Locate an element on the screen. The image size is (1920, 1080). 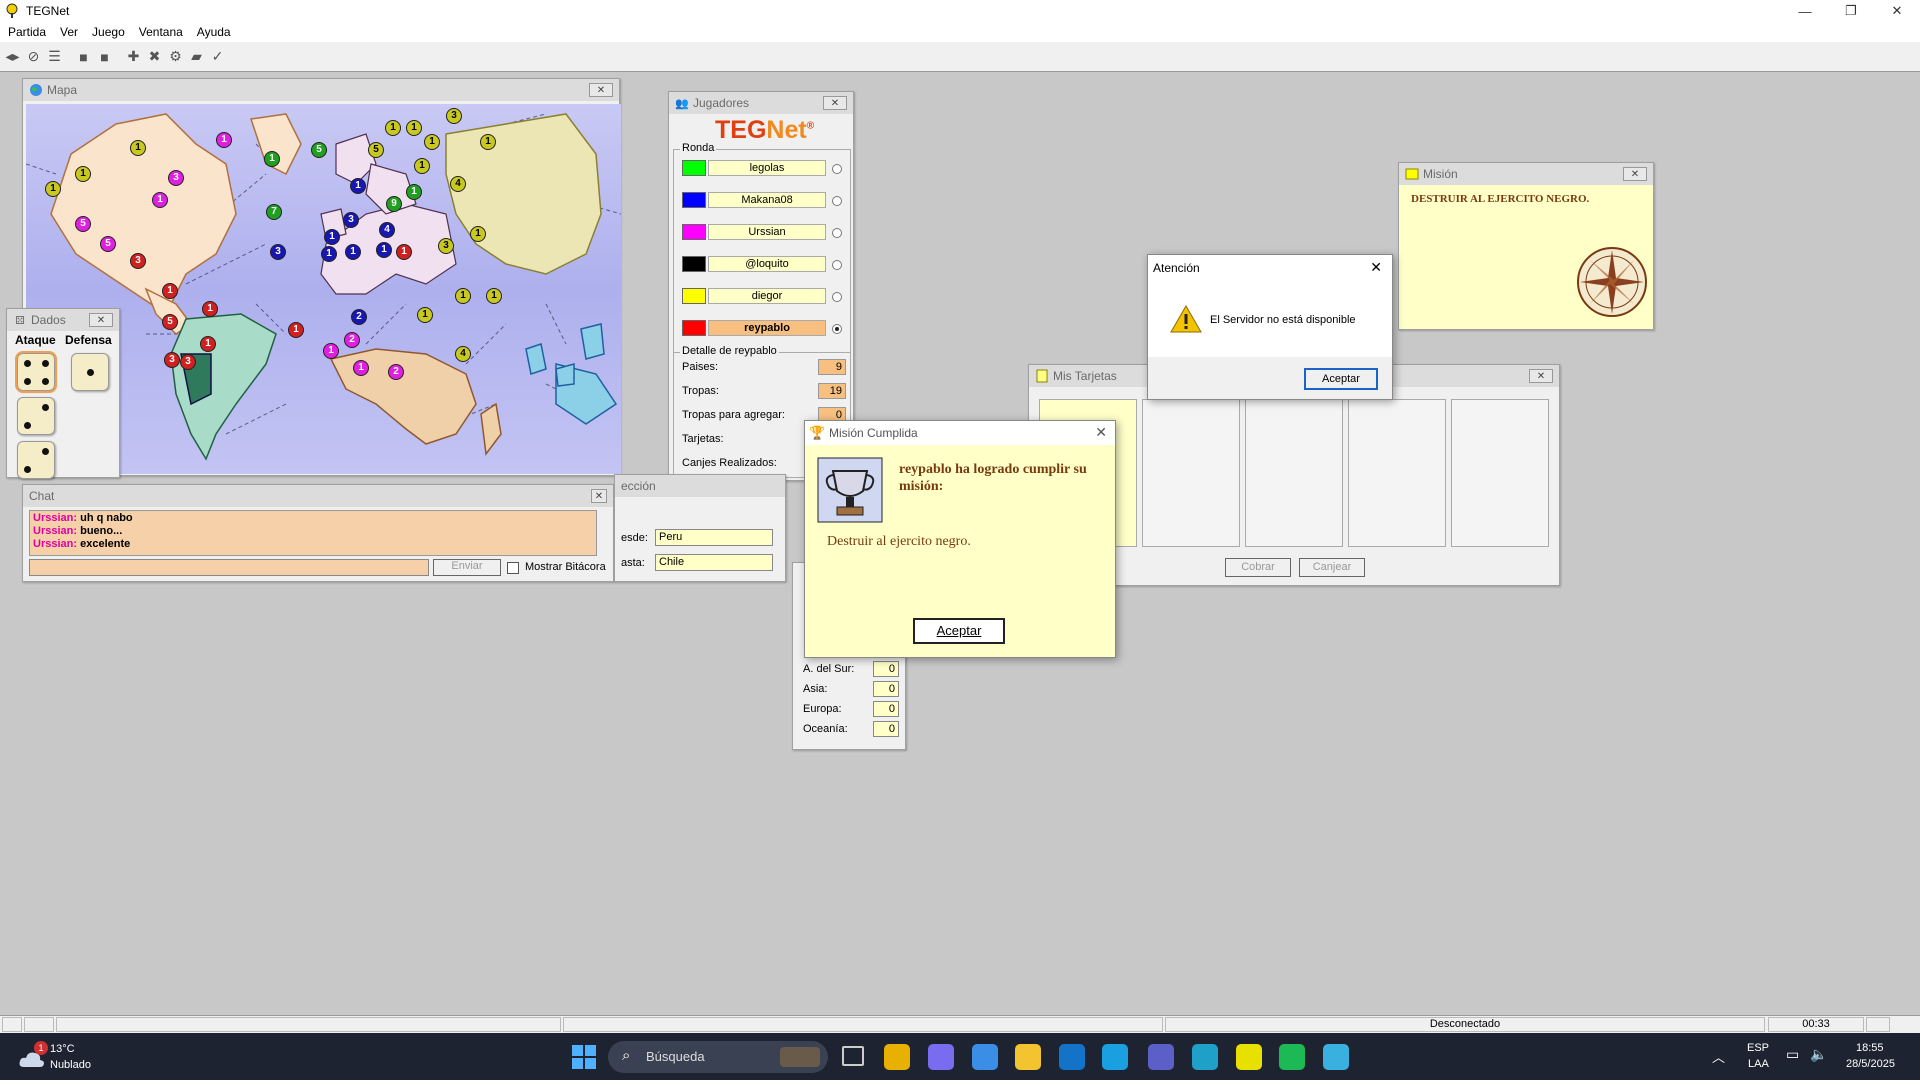
list-icon: ☰ is located at coordinates (54, 57).